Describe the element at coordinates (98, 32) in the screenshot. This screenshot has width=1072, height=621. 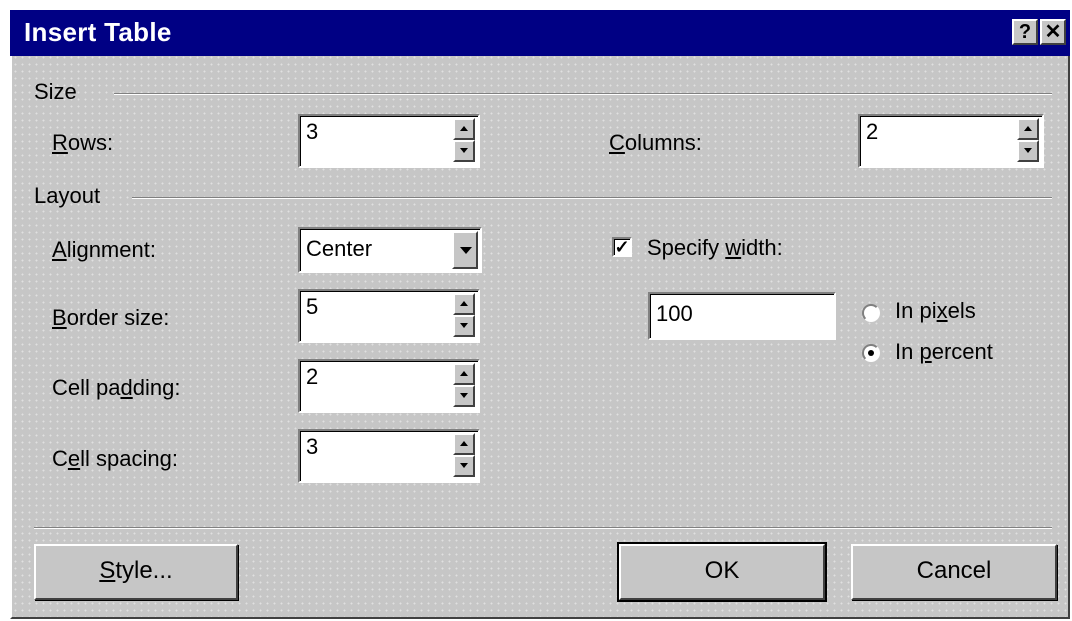
I see `dialog-title: Insert Table` at that location.